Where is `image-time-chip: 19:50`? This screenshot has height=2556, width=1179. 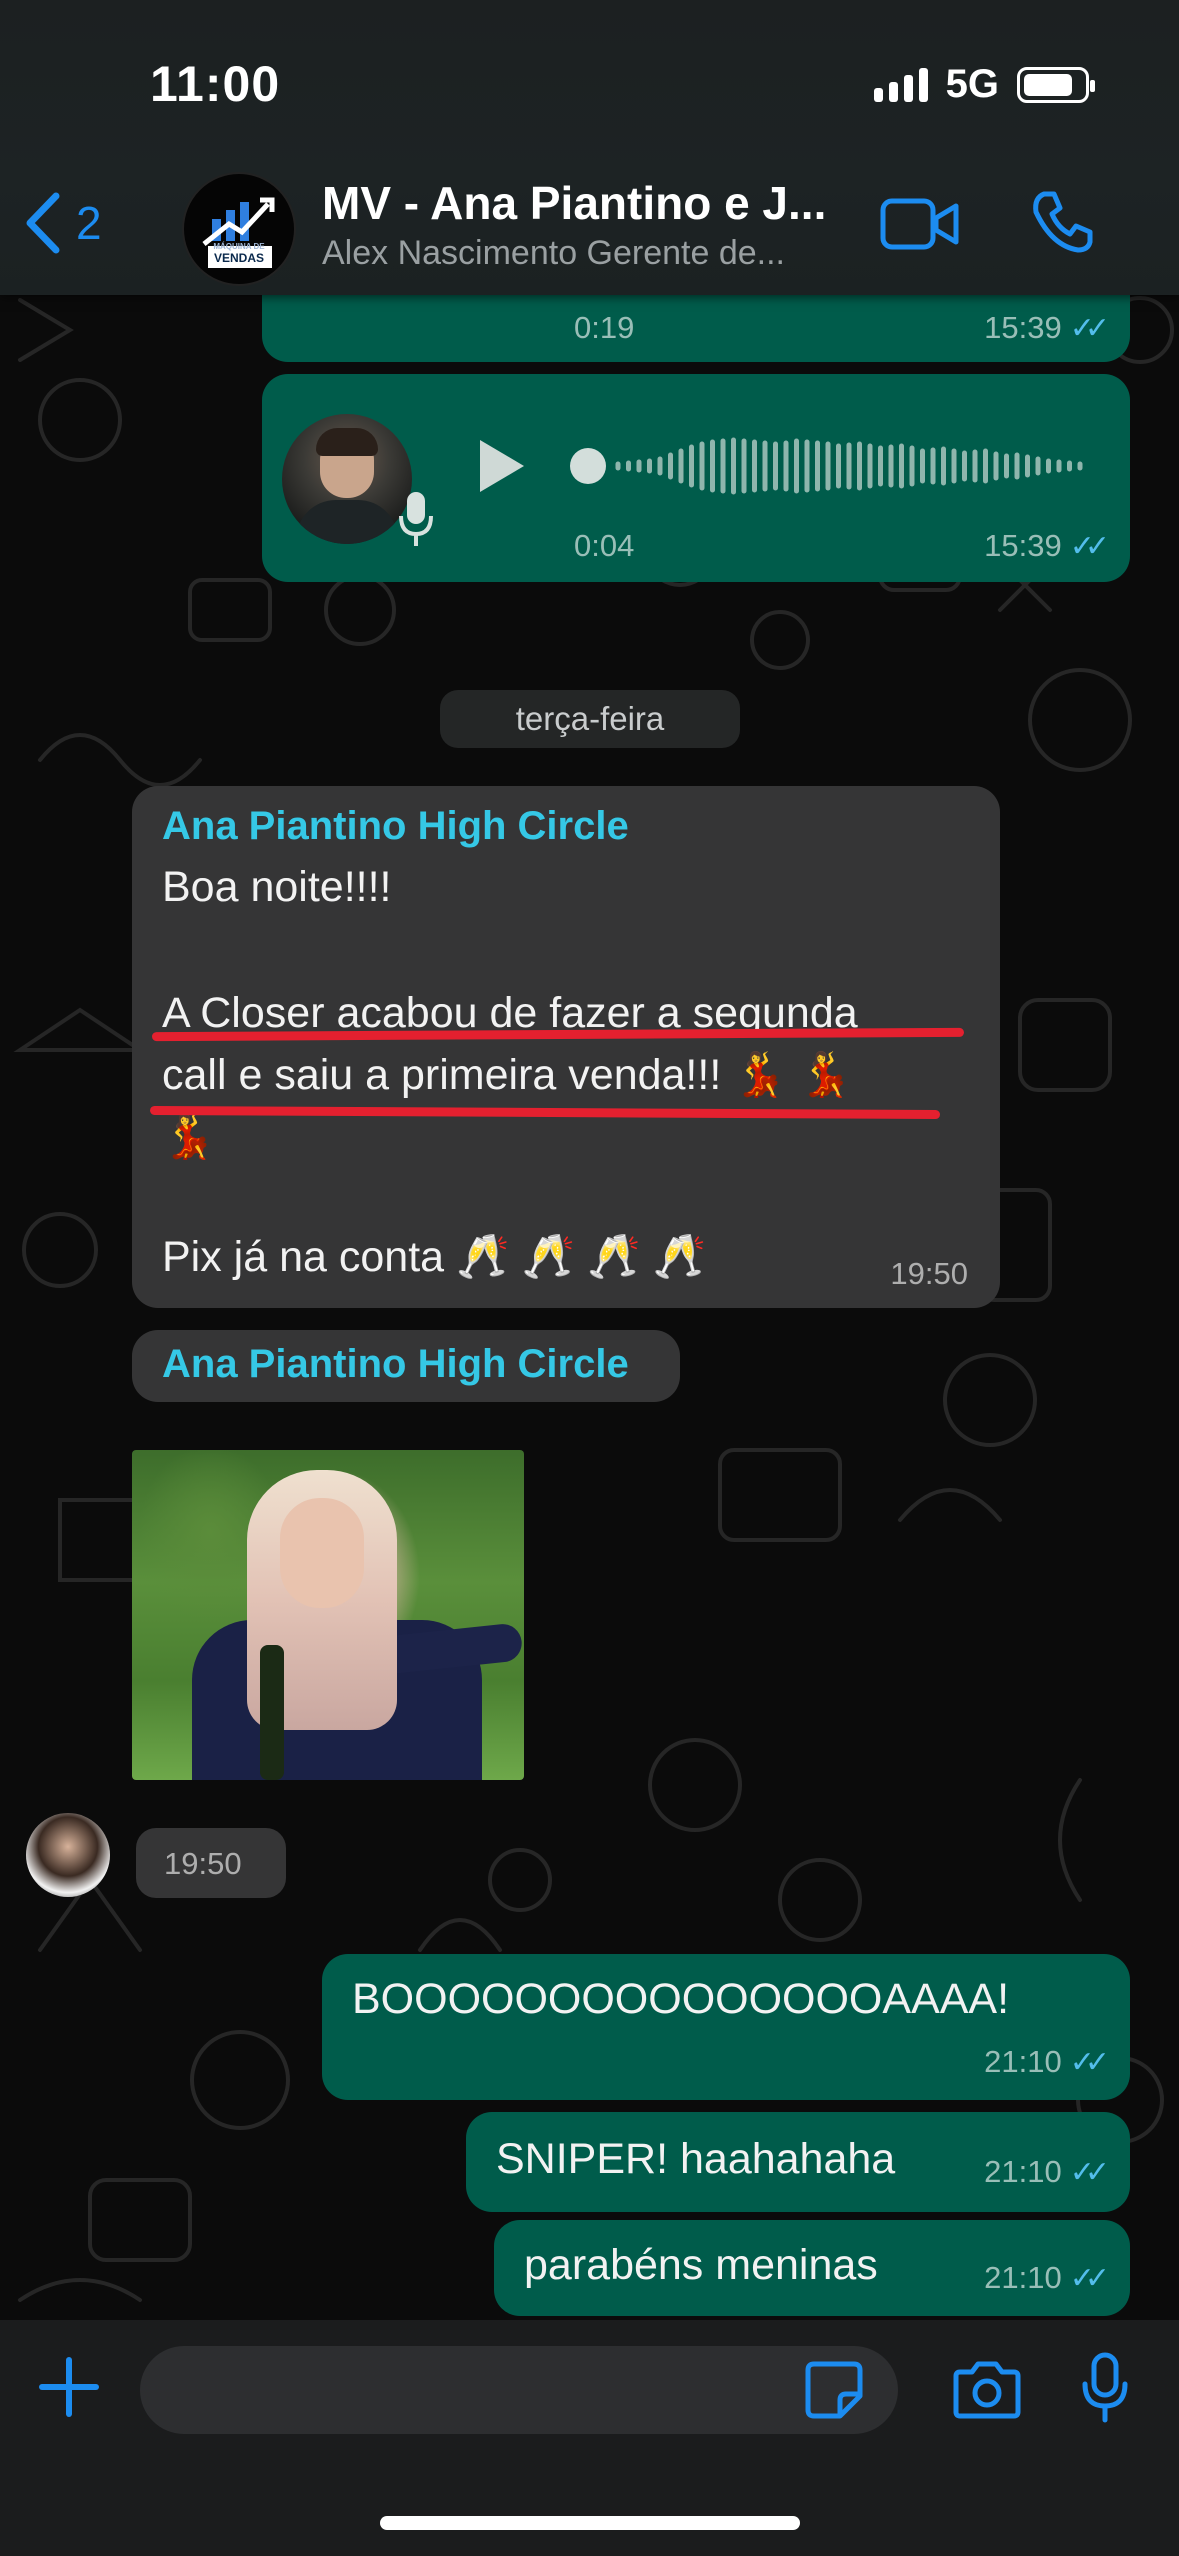 image-time-chip: 19:50 is located at coordinates (211, 1863).